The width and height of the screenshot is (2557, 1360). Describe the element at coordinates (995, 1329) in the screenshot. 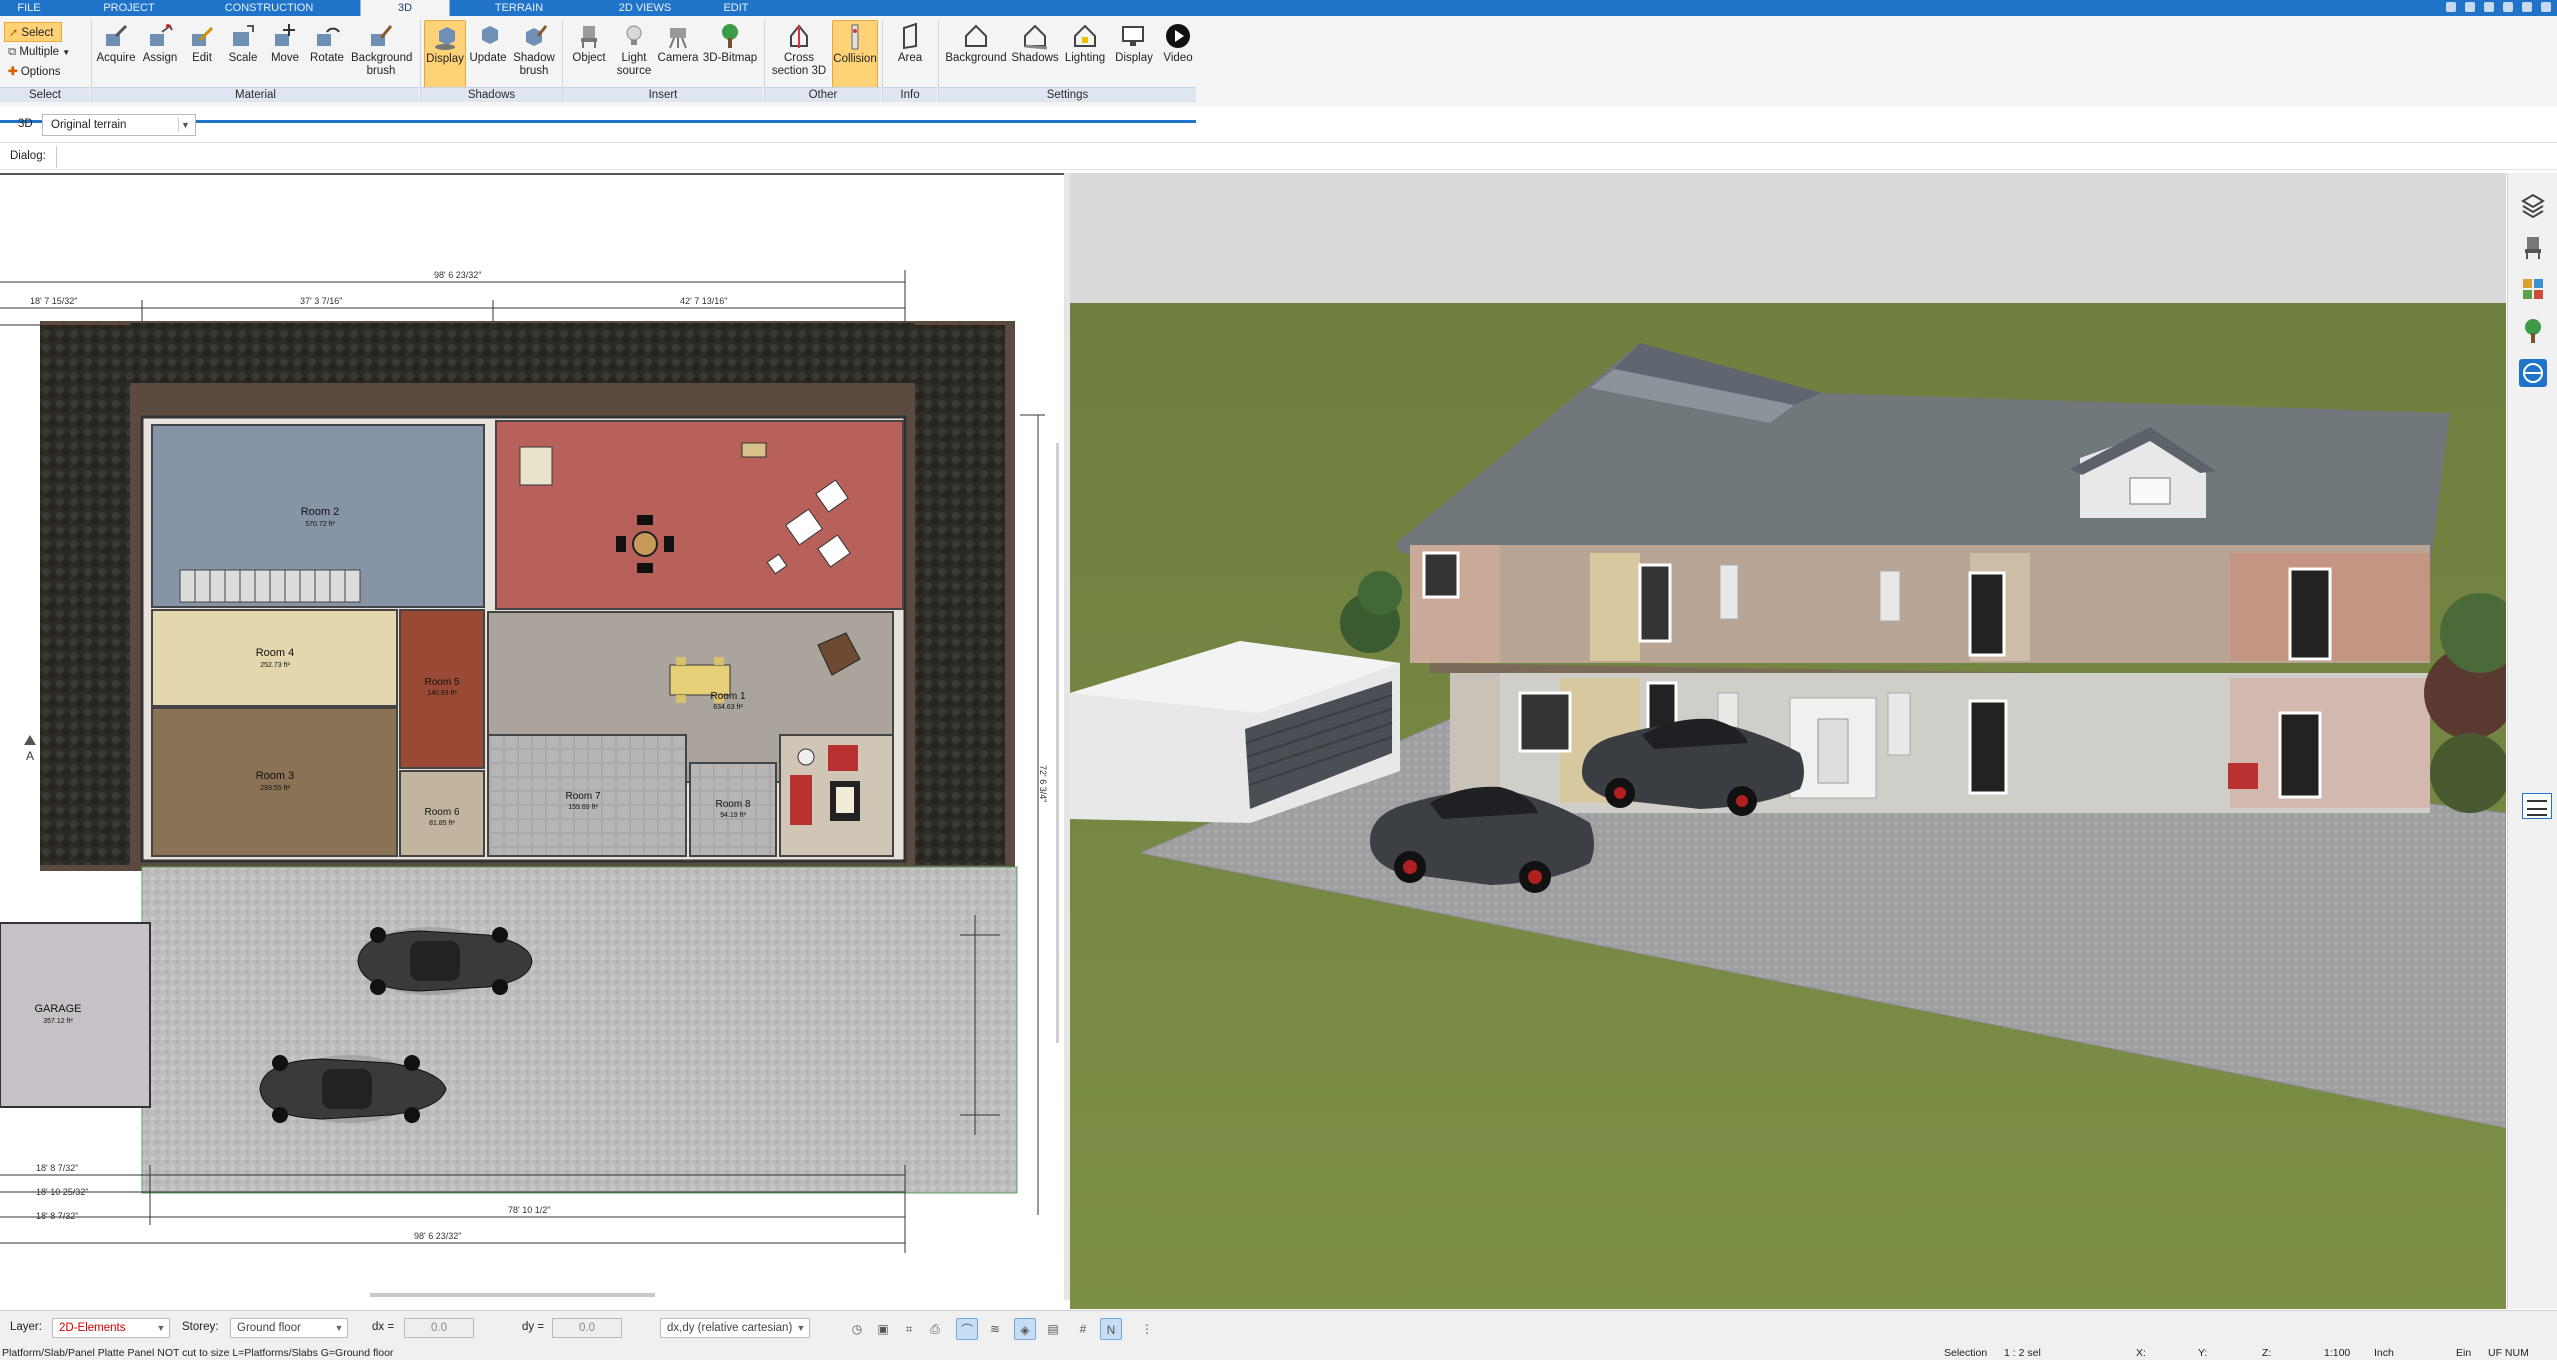

I see `ortho-icon: ≋` at that location.